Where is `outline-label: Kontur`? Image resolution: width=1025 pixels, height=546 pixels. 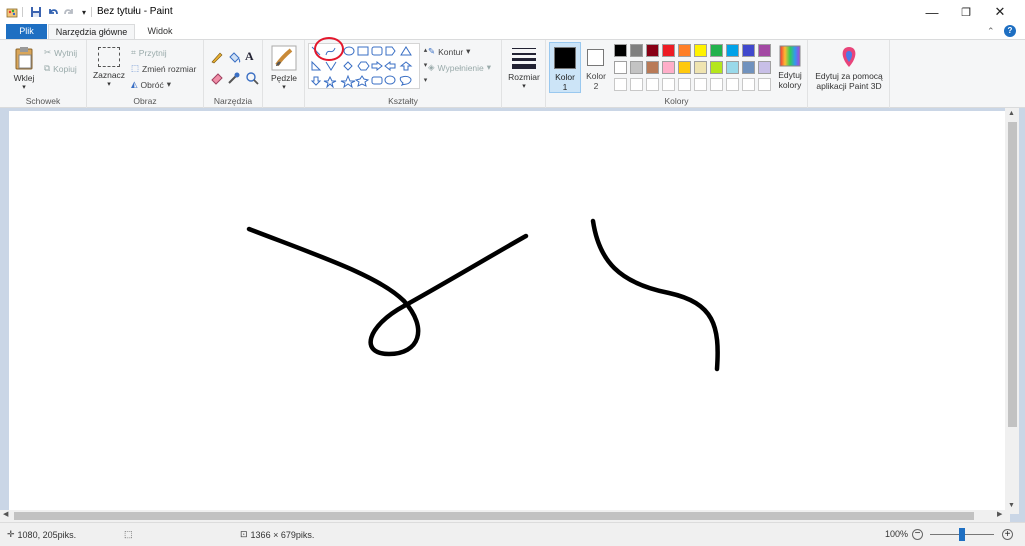 outline-label: Kontur is located at coordinates (451, 51).